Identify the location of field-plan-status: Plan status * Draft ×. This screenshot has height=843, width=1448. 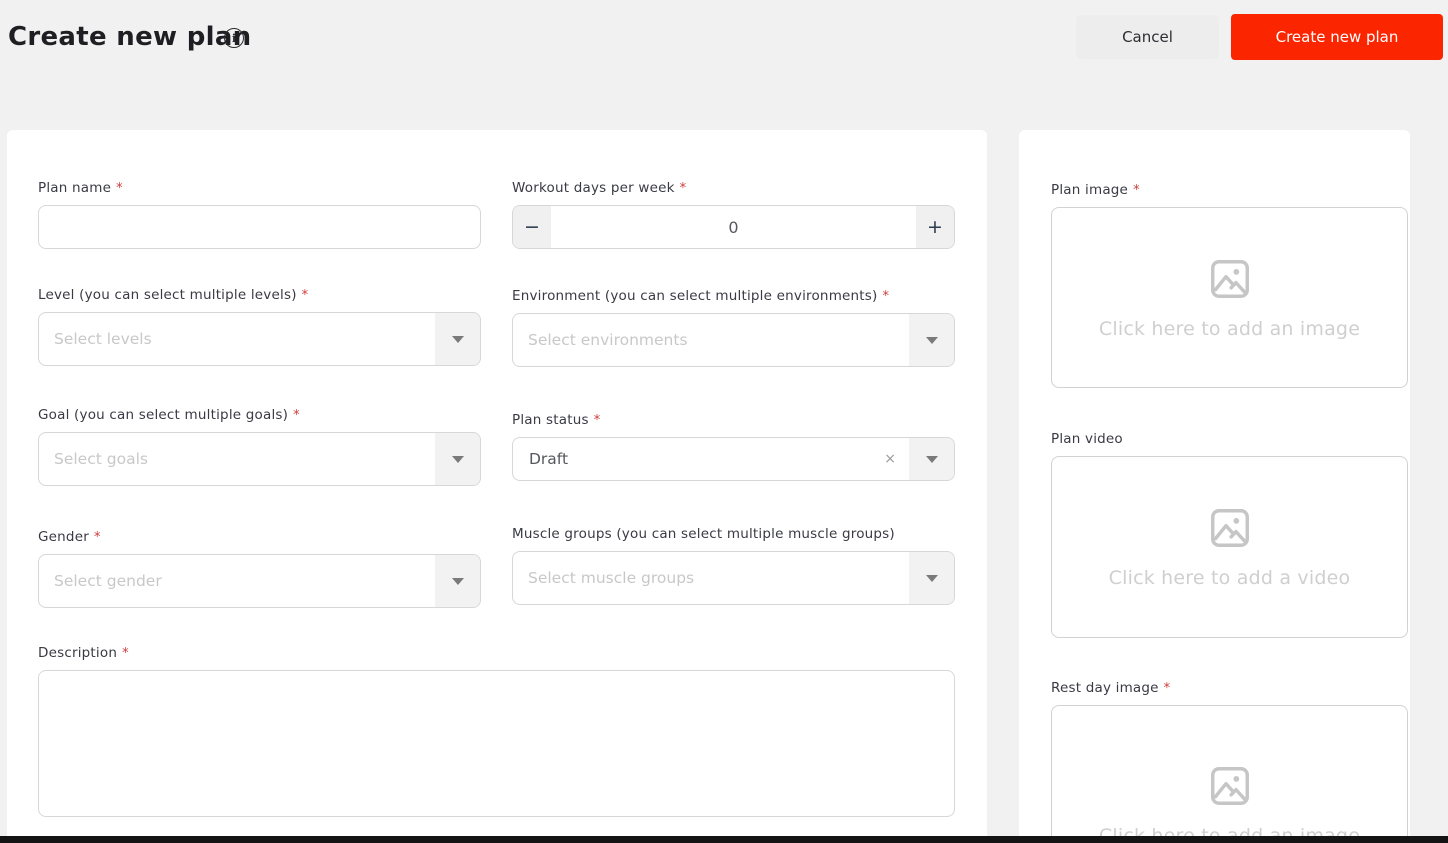
(733, 446).